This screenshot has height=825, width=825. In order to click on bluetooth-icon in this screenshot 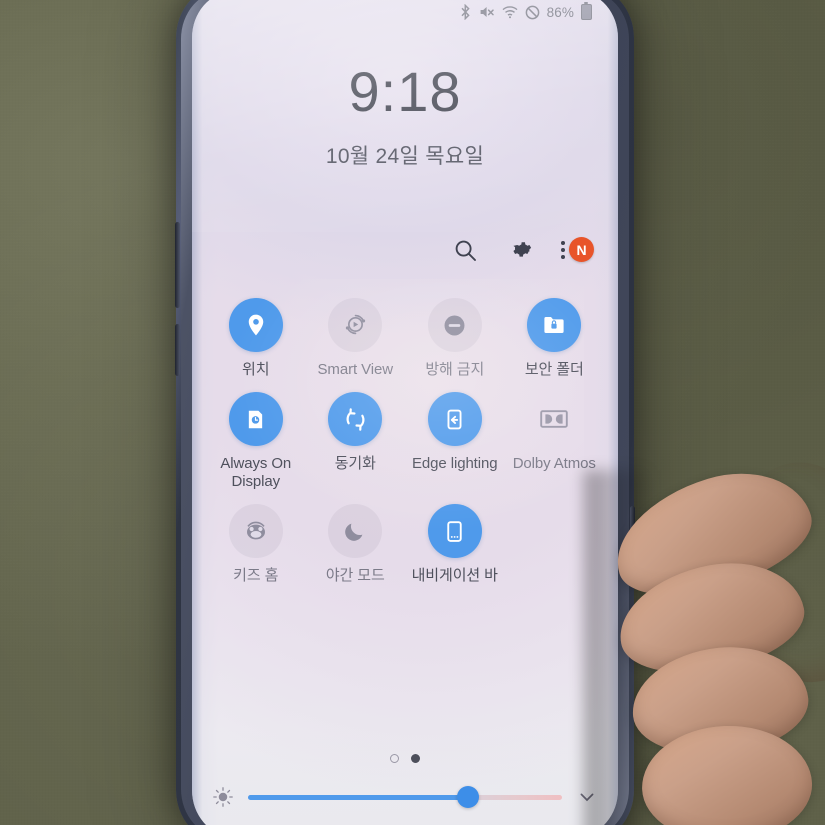, I will do `click(465, 12)`.